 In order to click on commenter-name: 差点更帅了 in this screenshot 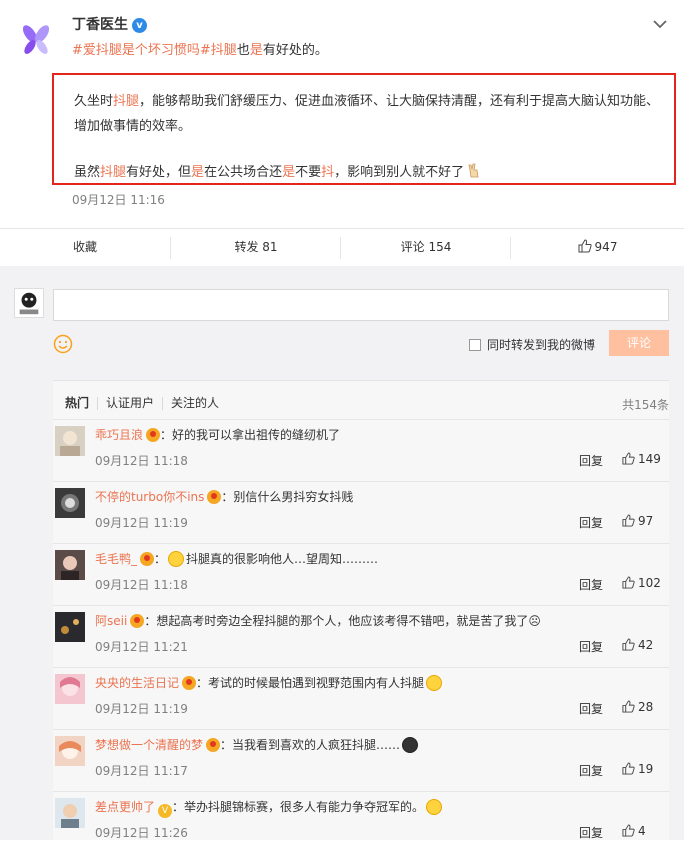, I will do `click(125, 807)`.